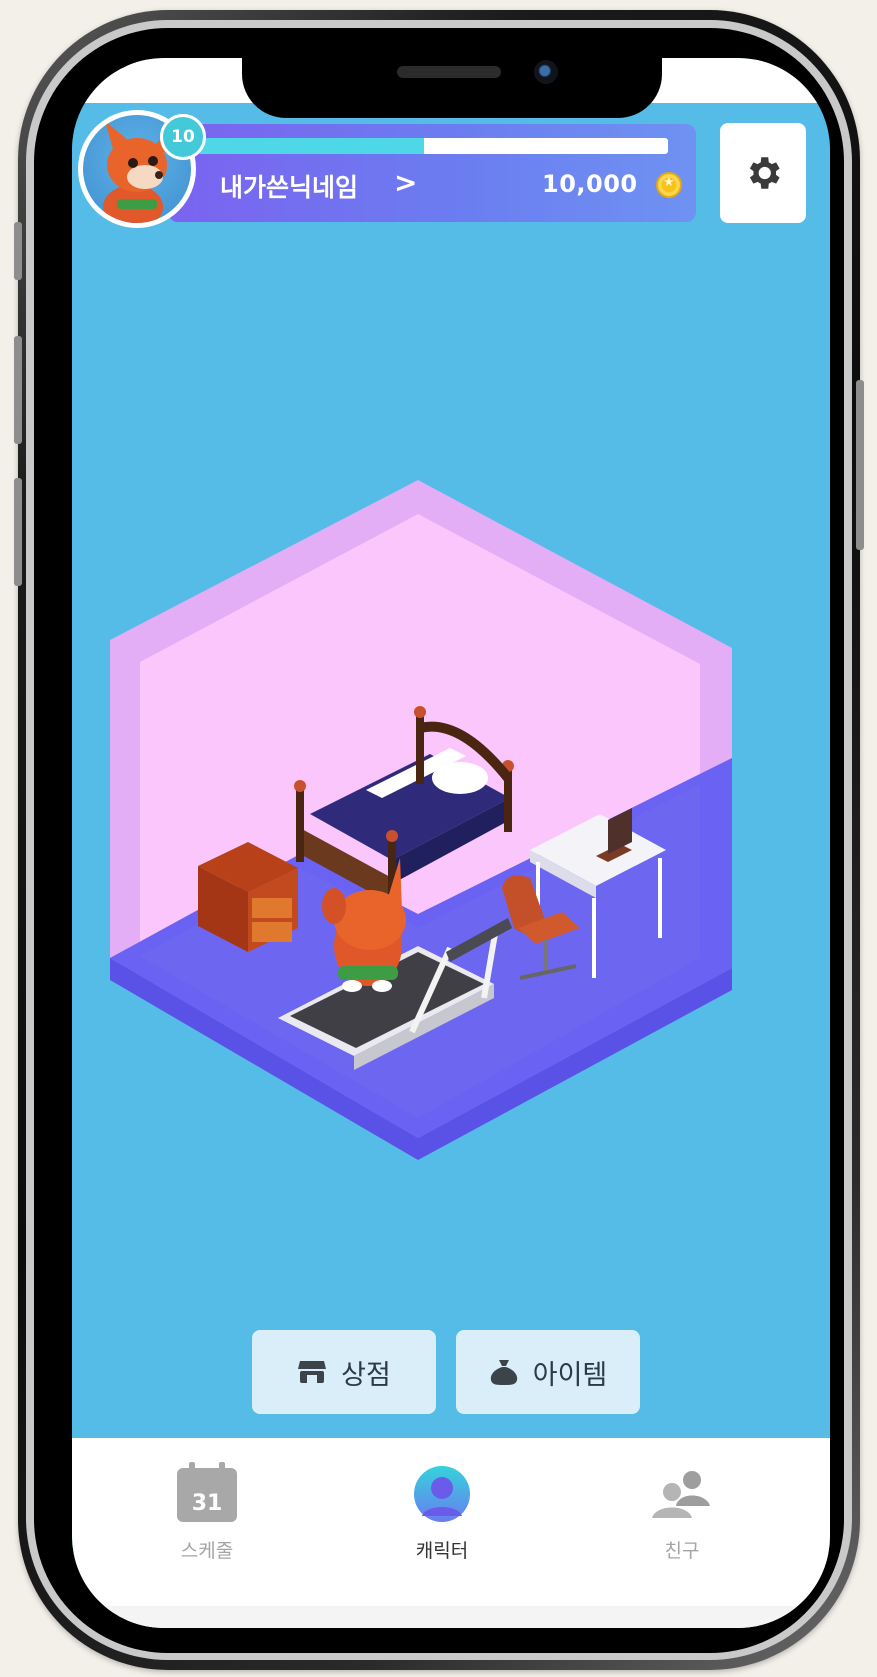 The width and height of the screenshot is (877, 1677). Describe the element at coordinates (405, 182) in the screenshot. I see `chevron-right-icon: >` at that location.